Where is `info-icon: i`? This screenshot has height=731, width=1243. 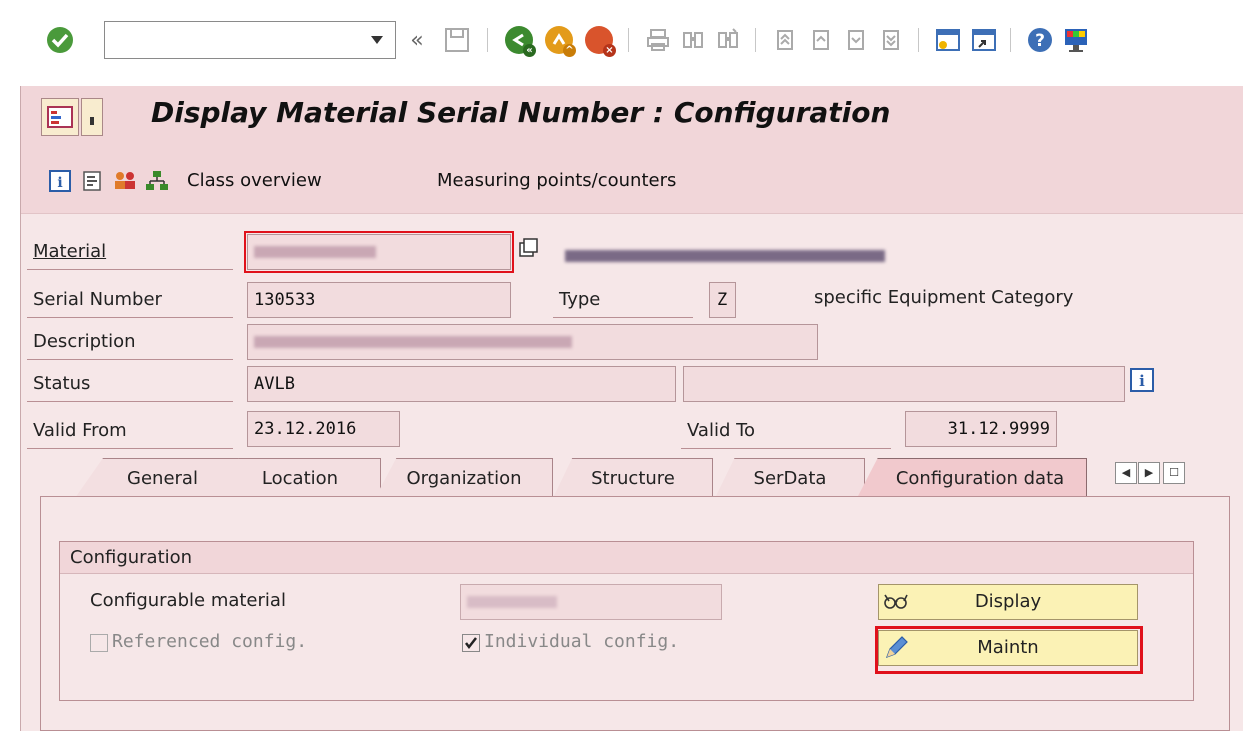
info-icon: i is located at coordinates (60, 181).